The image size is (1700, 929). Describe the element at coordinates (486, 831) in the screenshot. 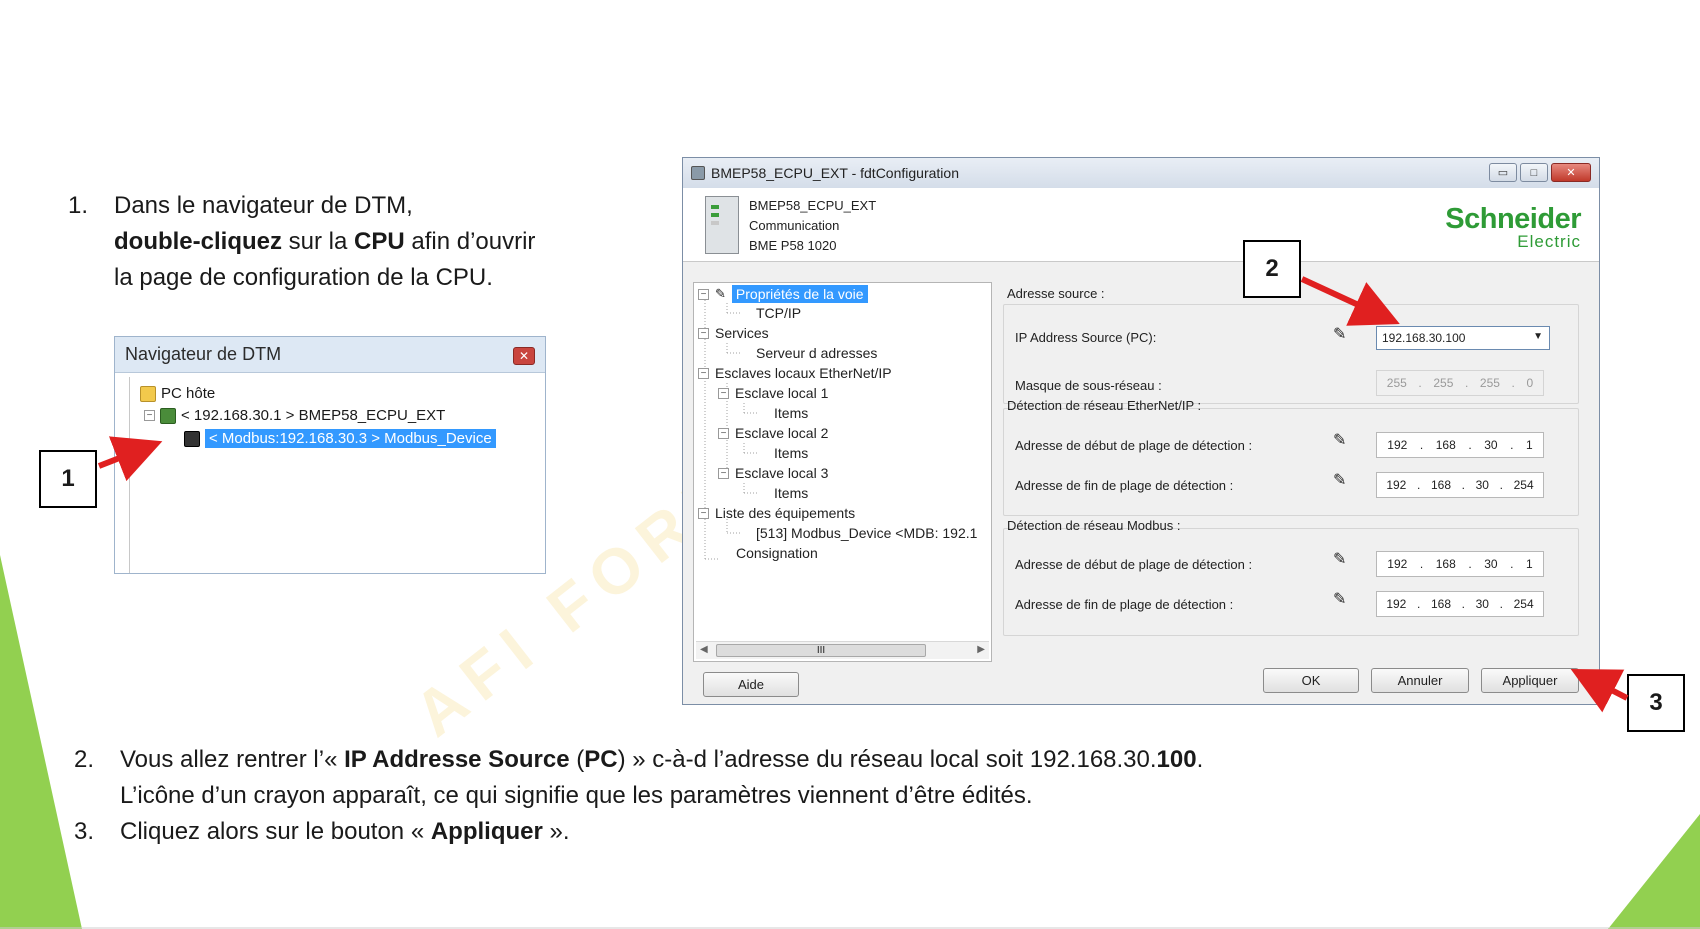

I see `emphasis: Appliquer` at that location.